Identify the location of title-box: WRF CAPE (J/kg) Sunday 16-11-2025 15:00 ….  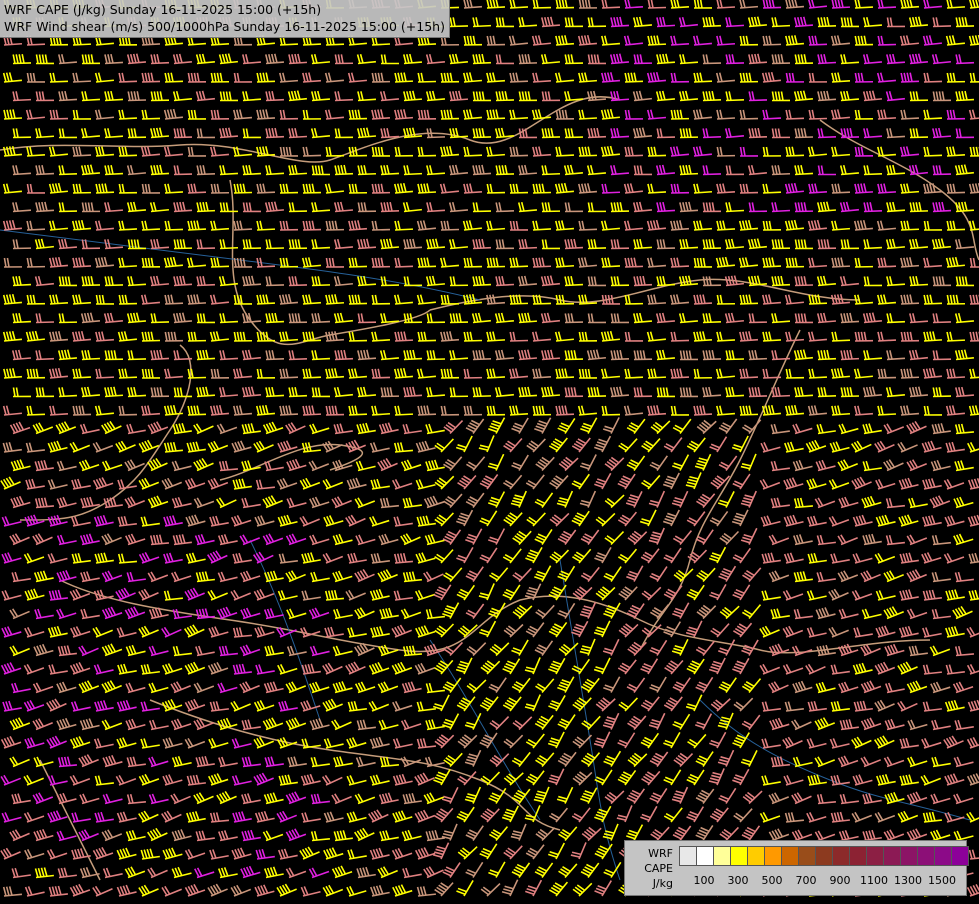
(225, 19).